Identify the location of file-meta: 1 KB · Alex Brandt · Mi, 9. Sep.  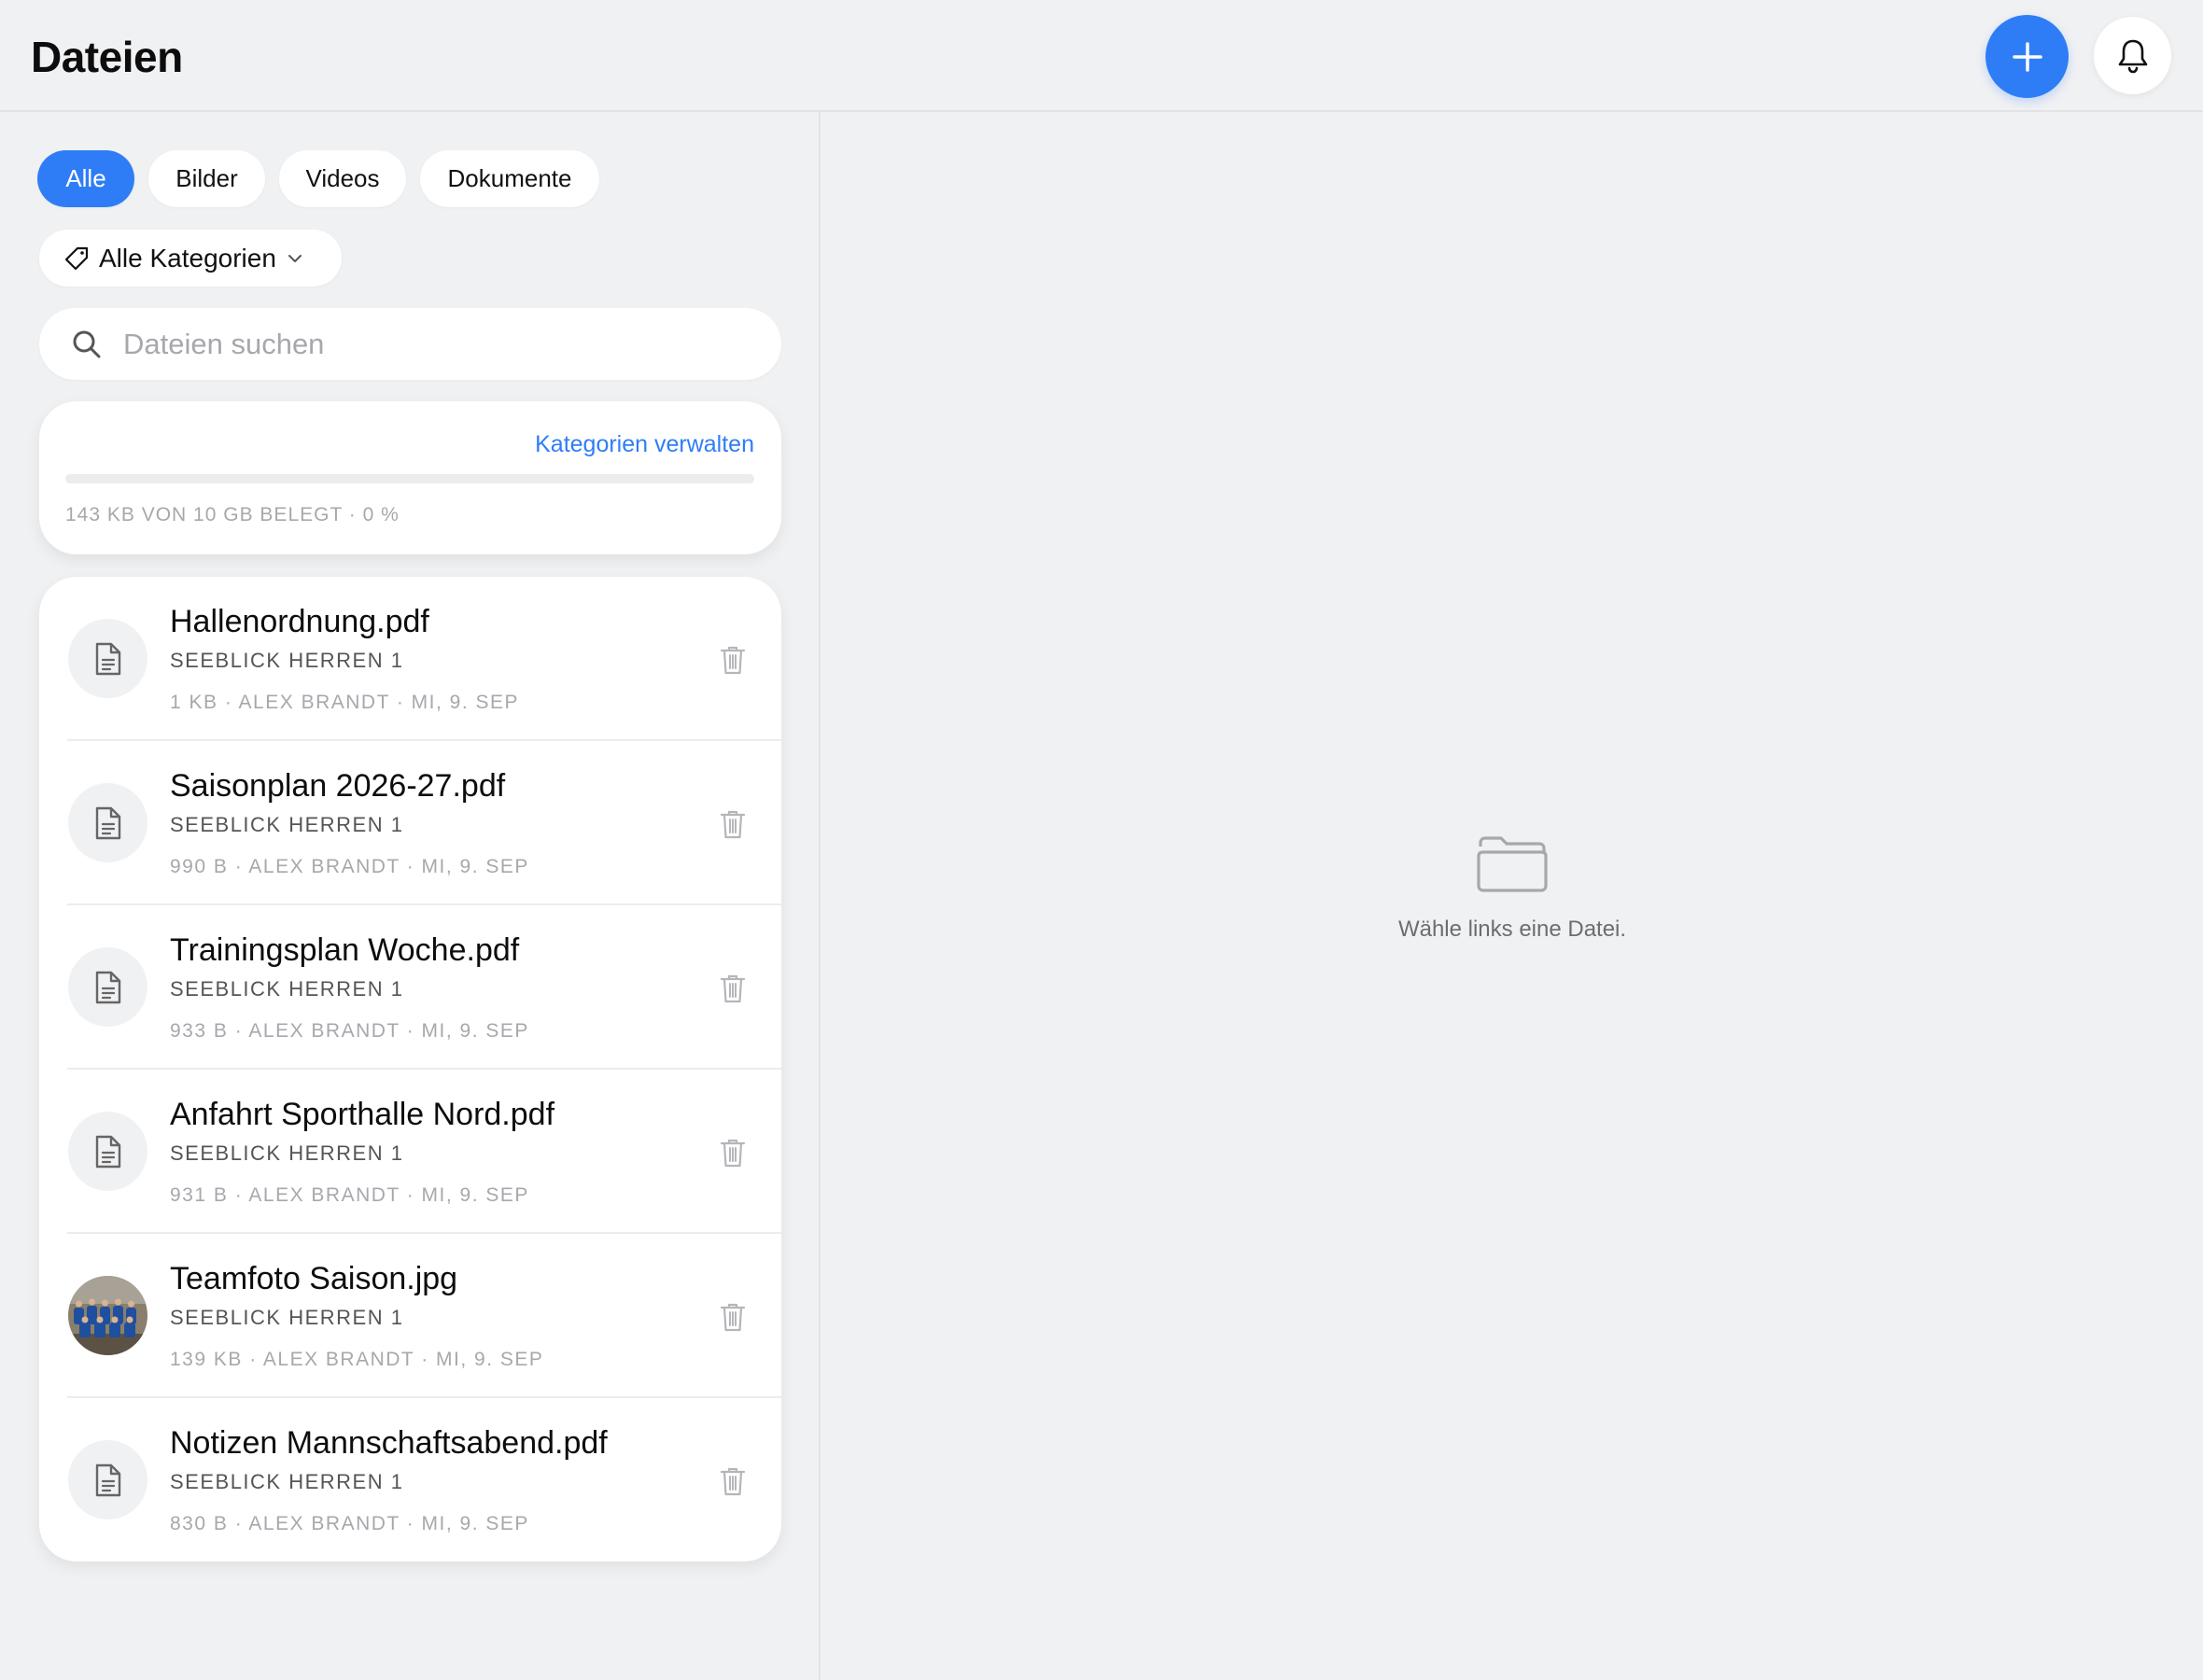
(345, 702).